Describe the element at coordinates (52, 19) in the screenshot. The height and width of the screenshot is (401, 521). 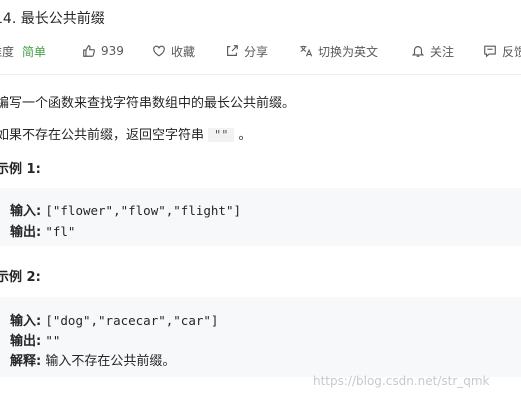
I see `problem-title: 14. 最长公共前缀` at that location.